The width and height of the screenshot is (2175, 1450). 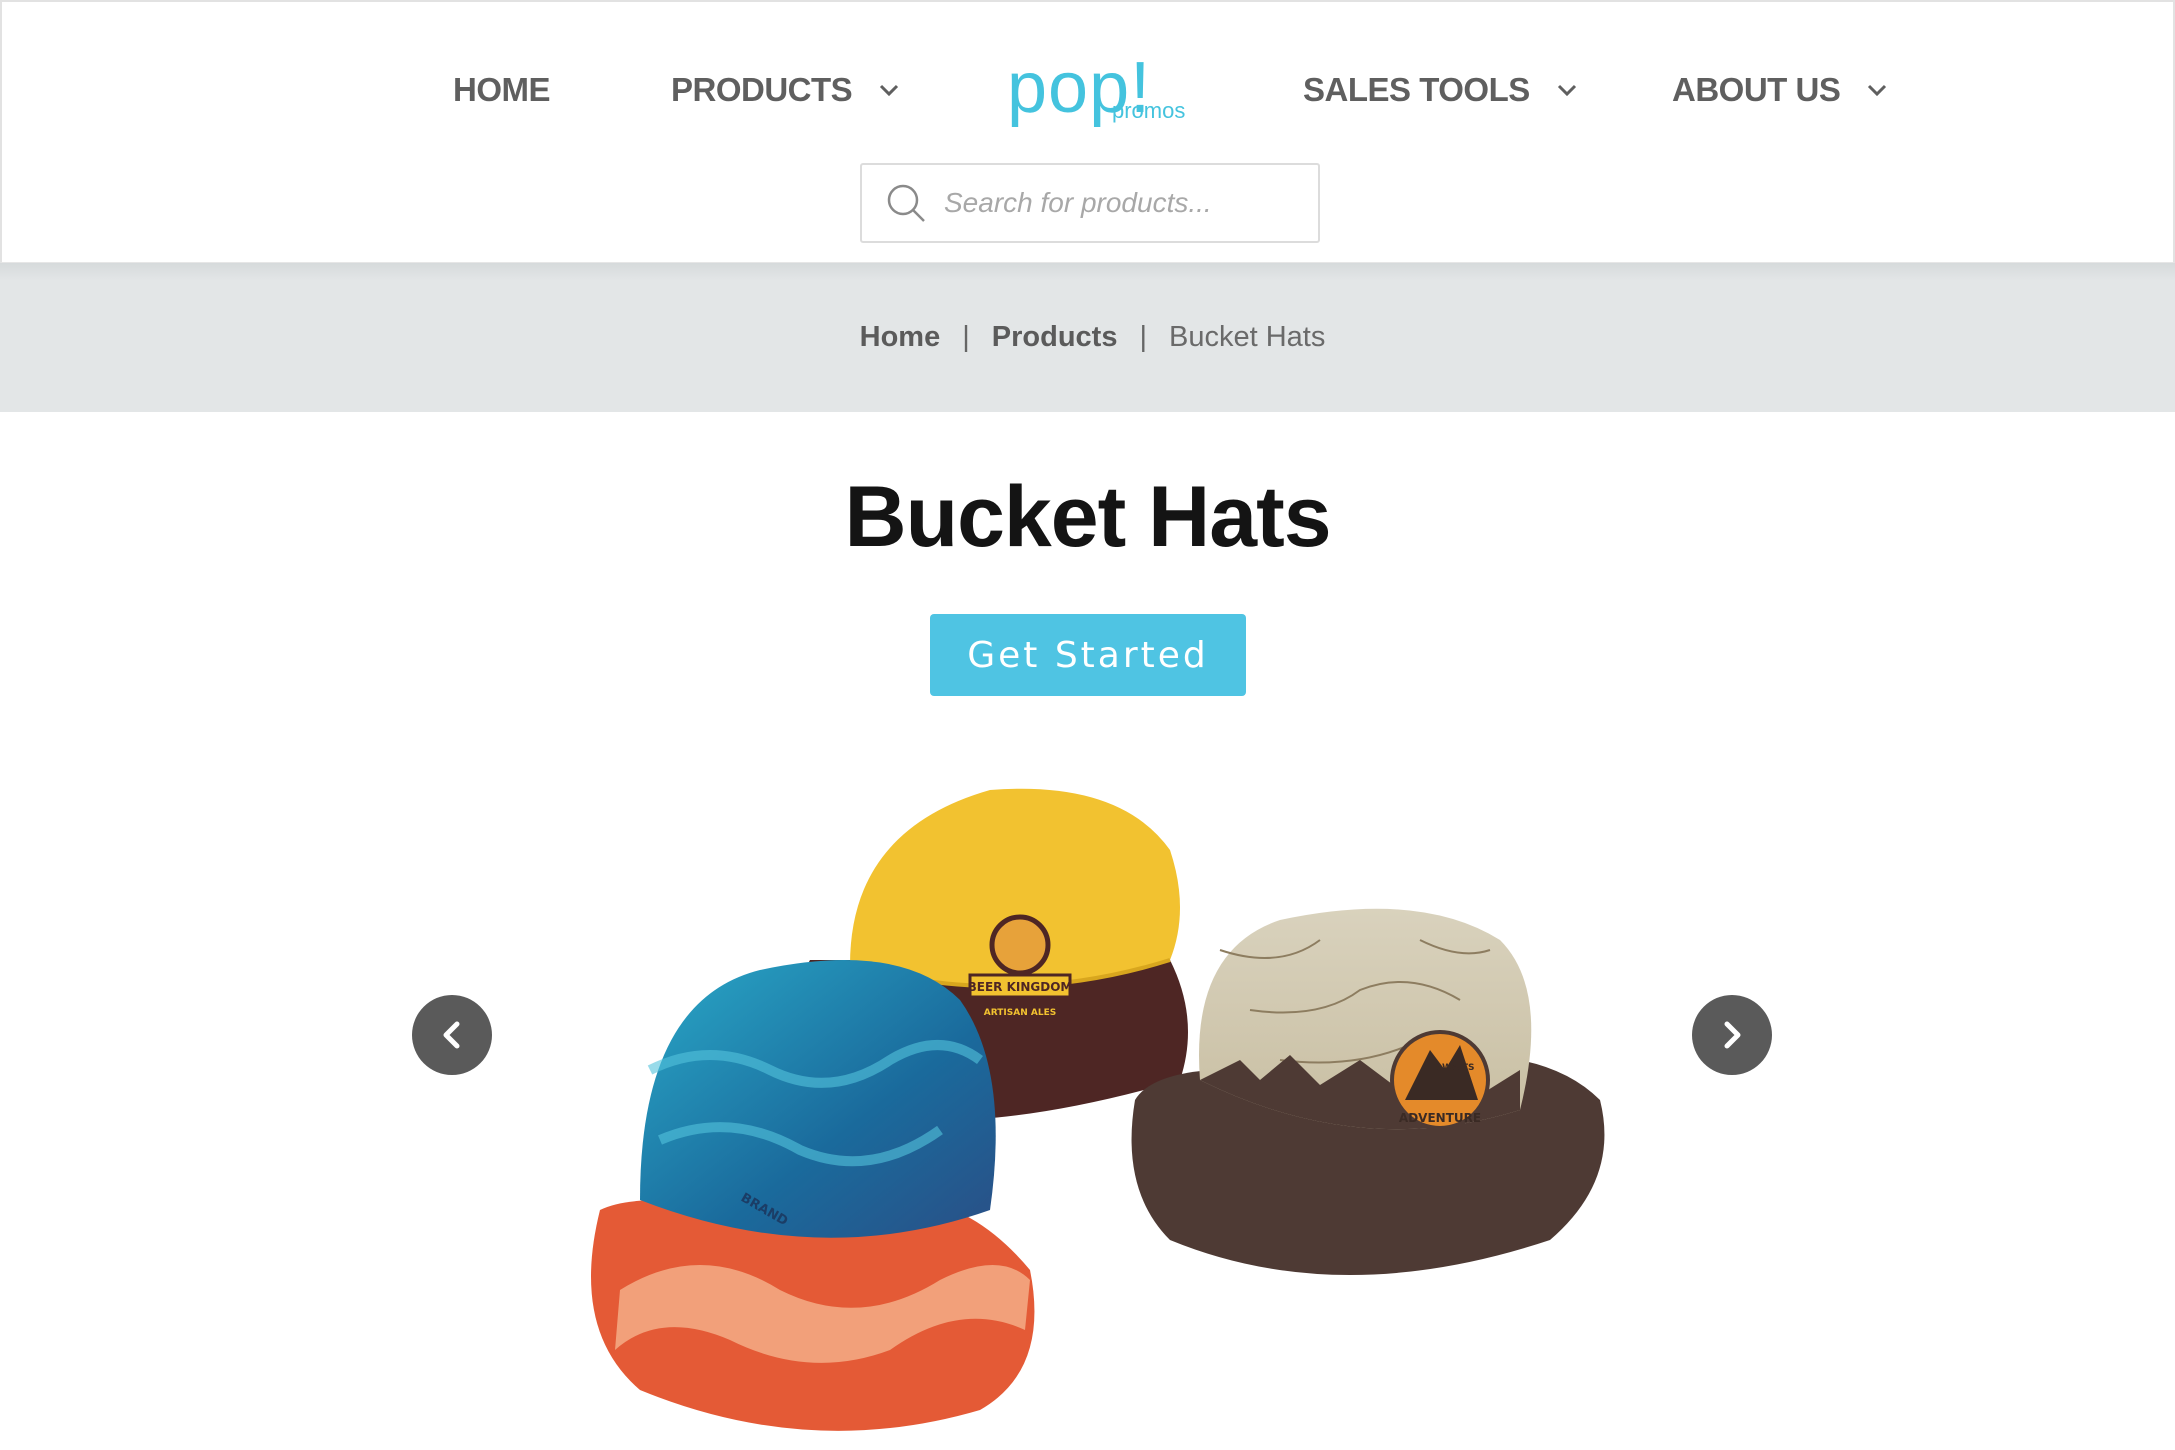 I want to click on nav-home-label: HOME, so click(x=502, y=89).